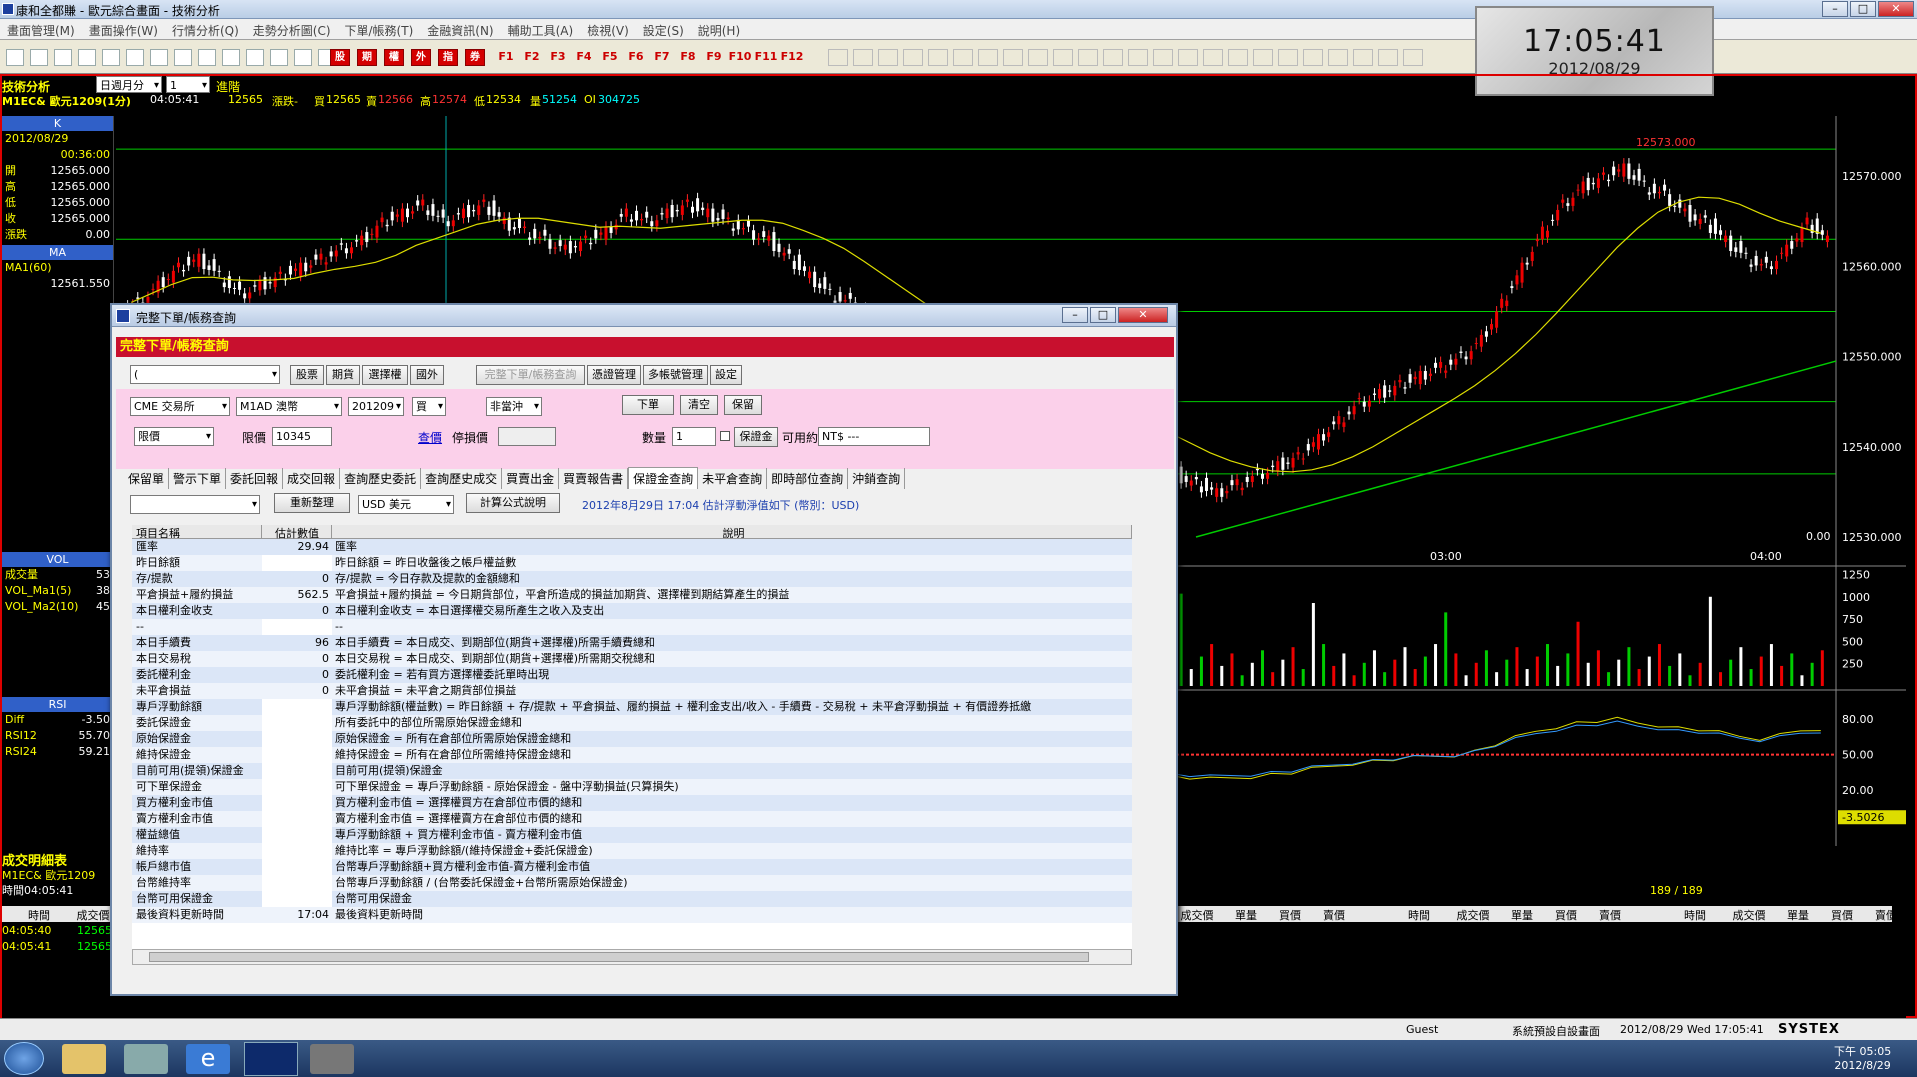 The image size is (1917, 1077). What do you see at coordinates (527, 436) in the screenshot?
I see `stop-price-input` at bounding box center [527, 436].